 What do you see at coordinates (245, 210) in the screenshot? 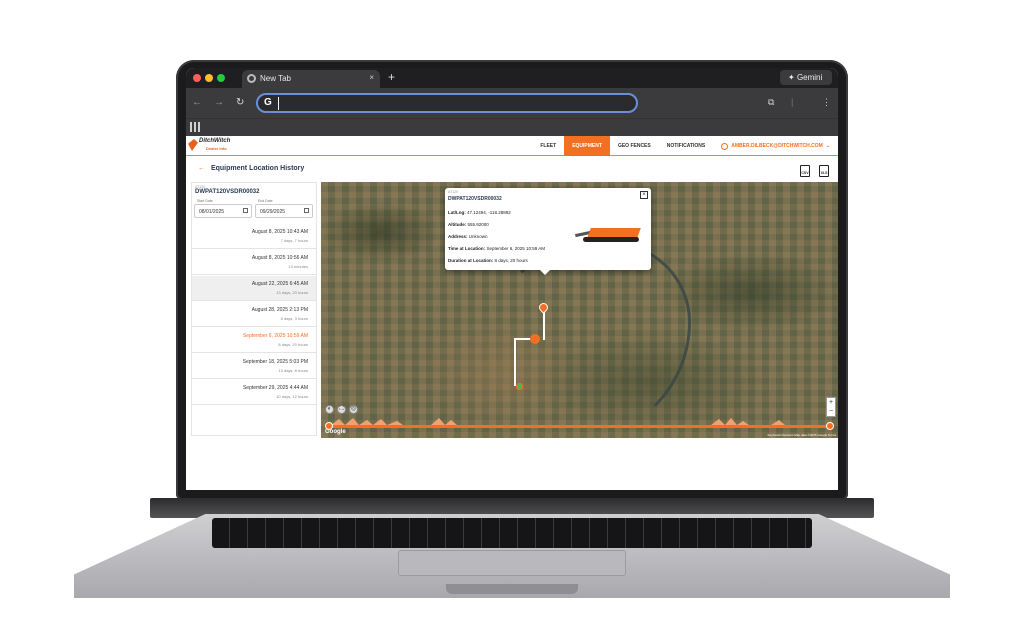
I see `calendar-icon` at bounding box center [245, 210].